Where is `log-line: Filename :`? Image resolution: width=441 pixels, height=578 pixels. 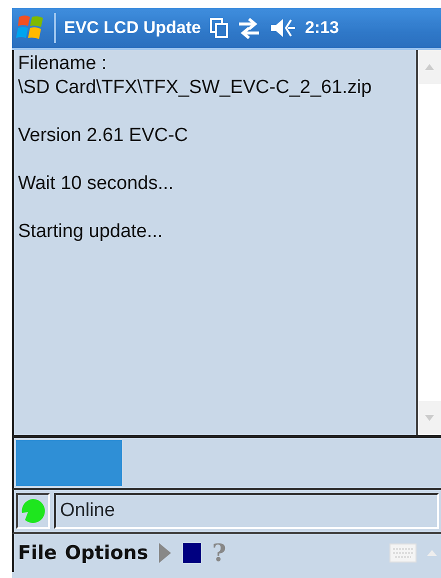
log-line: Filename : is located at coordinates (63, 64).